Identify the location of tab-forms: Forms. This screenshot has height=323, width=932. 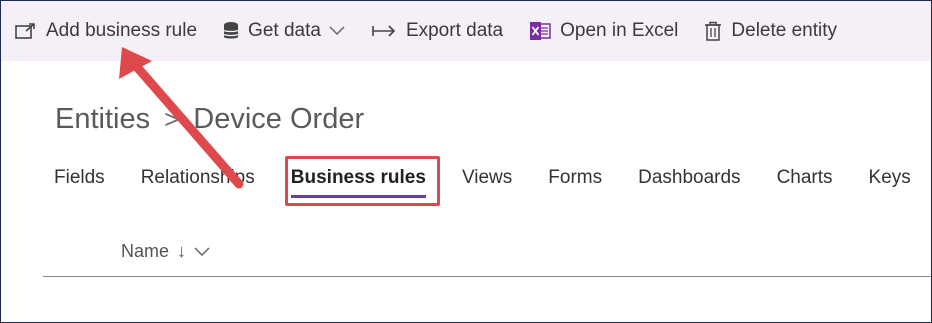
(575, 178).